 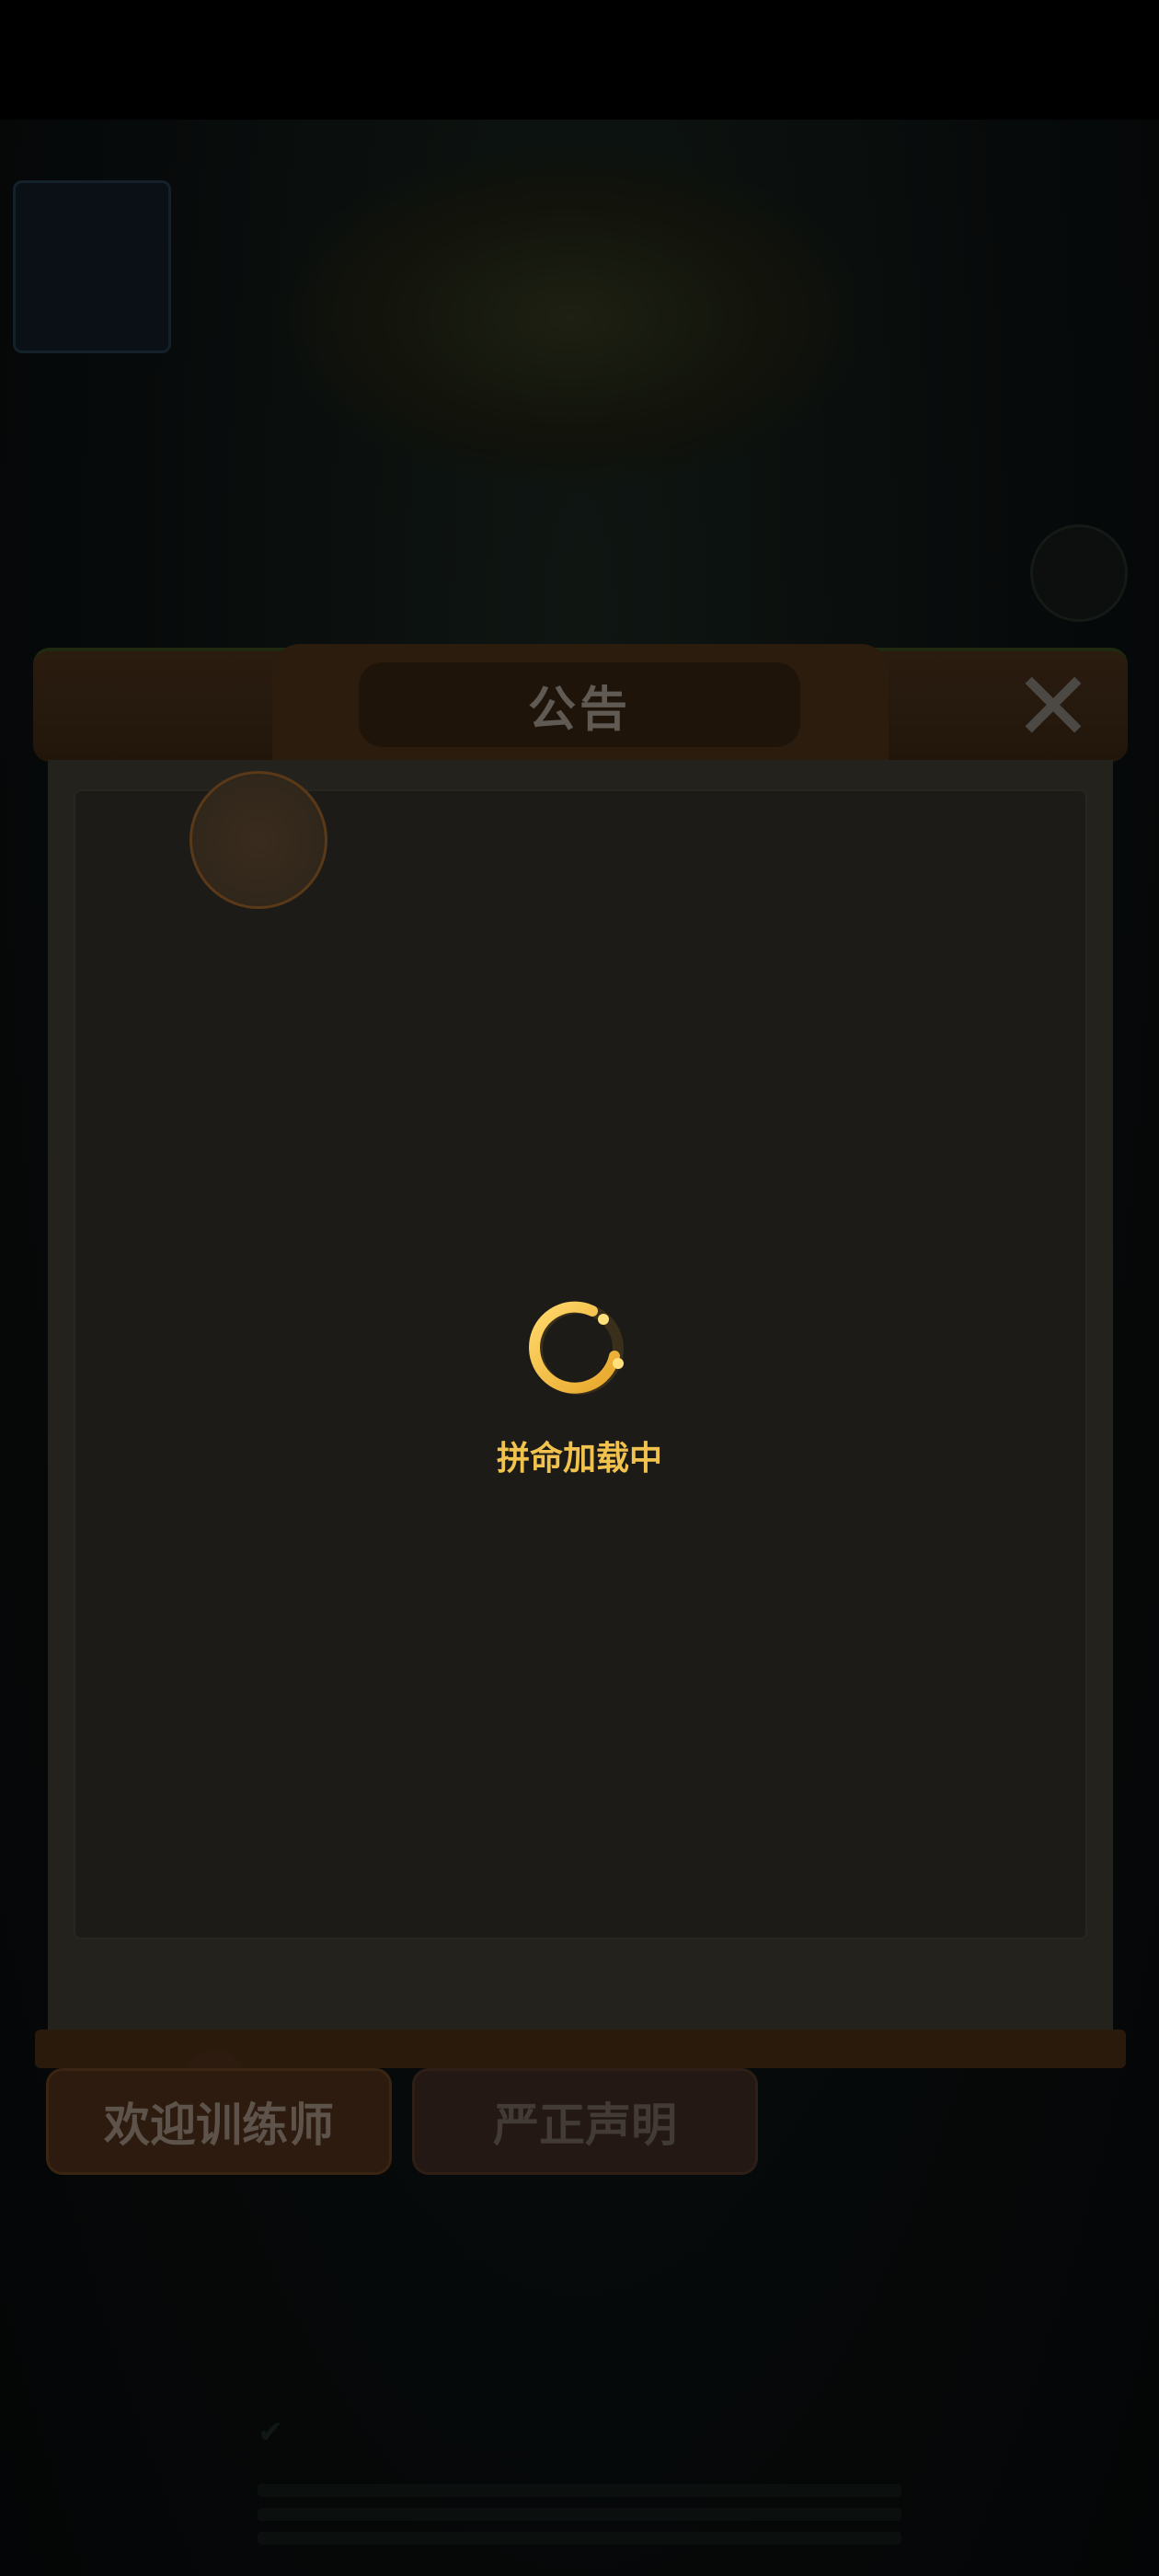 What do you see at coordinates (579, 710) in the screenshot?
I see `modal-title: 公告` at bounding box center [579, 710].